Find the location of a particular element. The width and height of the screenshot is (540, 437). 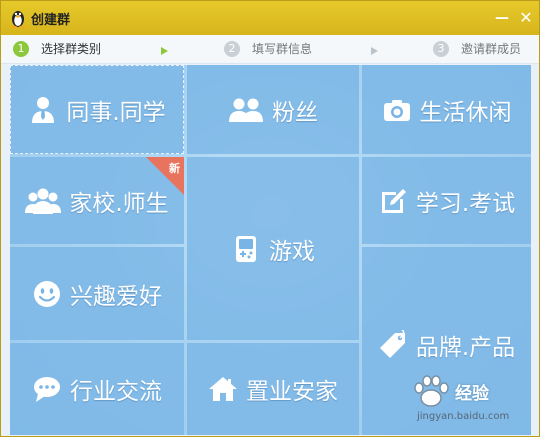

category-label: 品牌.产品 is located at coordinates (465, 348).